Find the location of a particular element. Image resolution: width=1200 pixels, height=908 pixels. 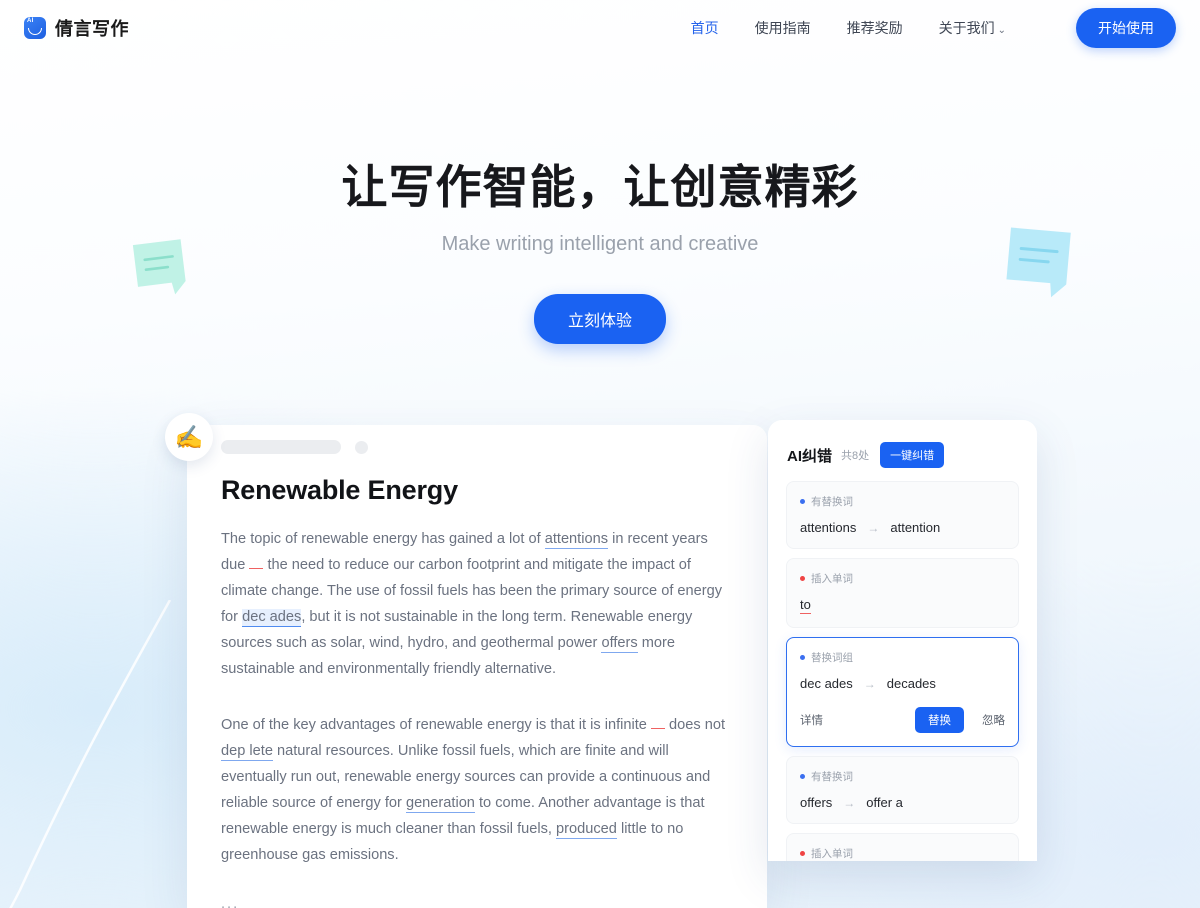

get-started-button: 开始使用 is located at coordinates (1126, 28).